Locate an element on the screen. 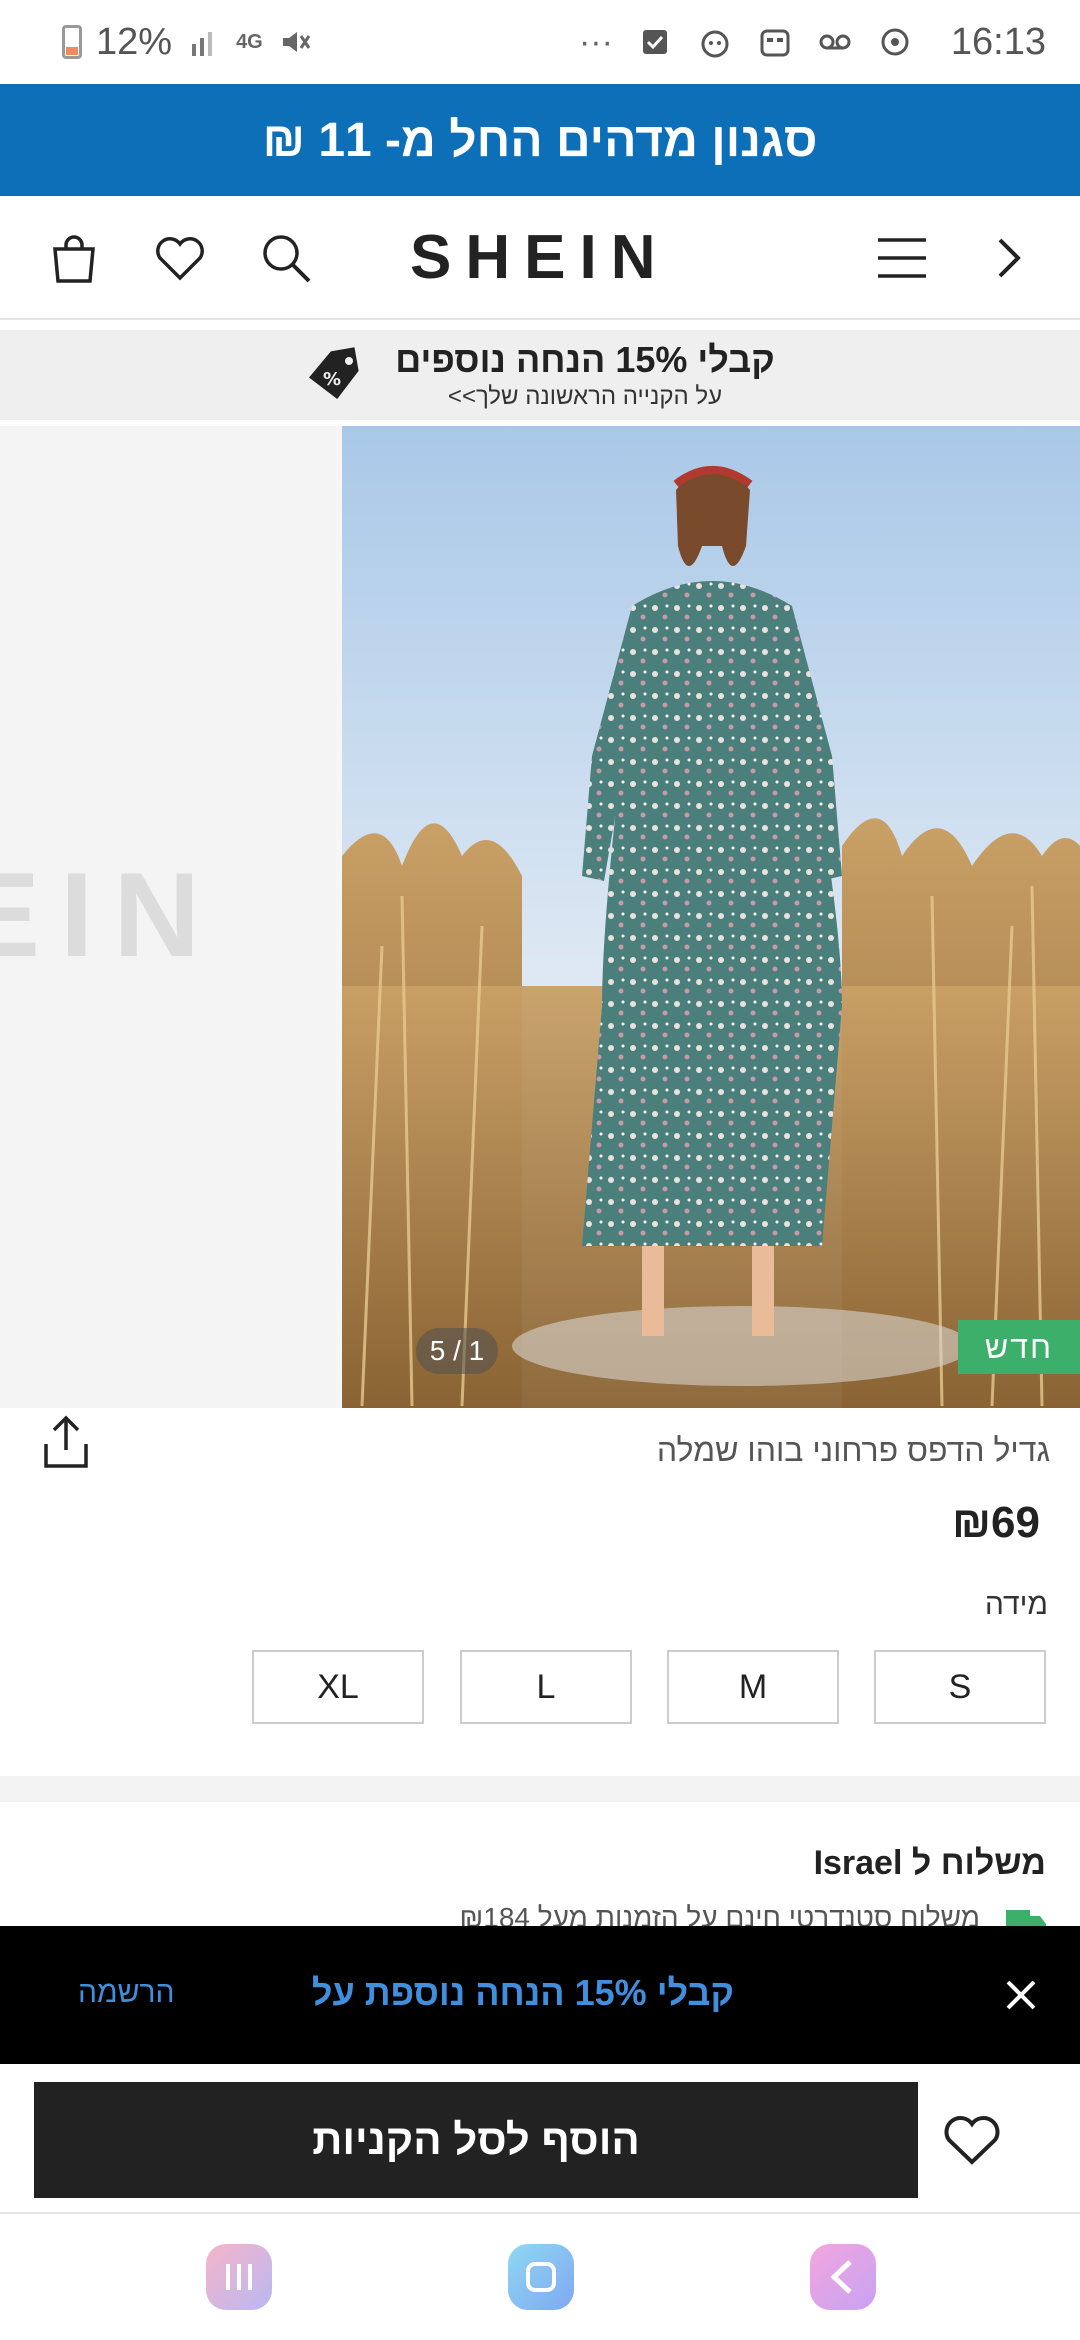 Image resolution: width=1080 pixels, height=2340 pixels. action-bar: הוסף לסל הקניות is located at coordinates (540, 2139).